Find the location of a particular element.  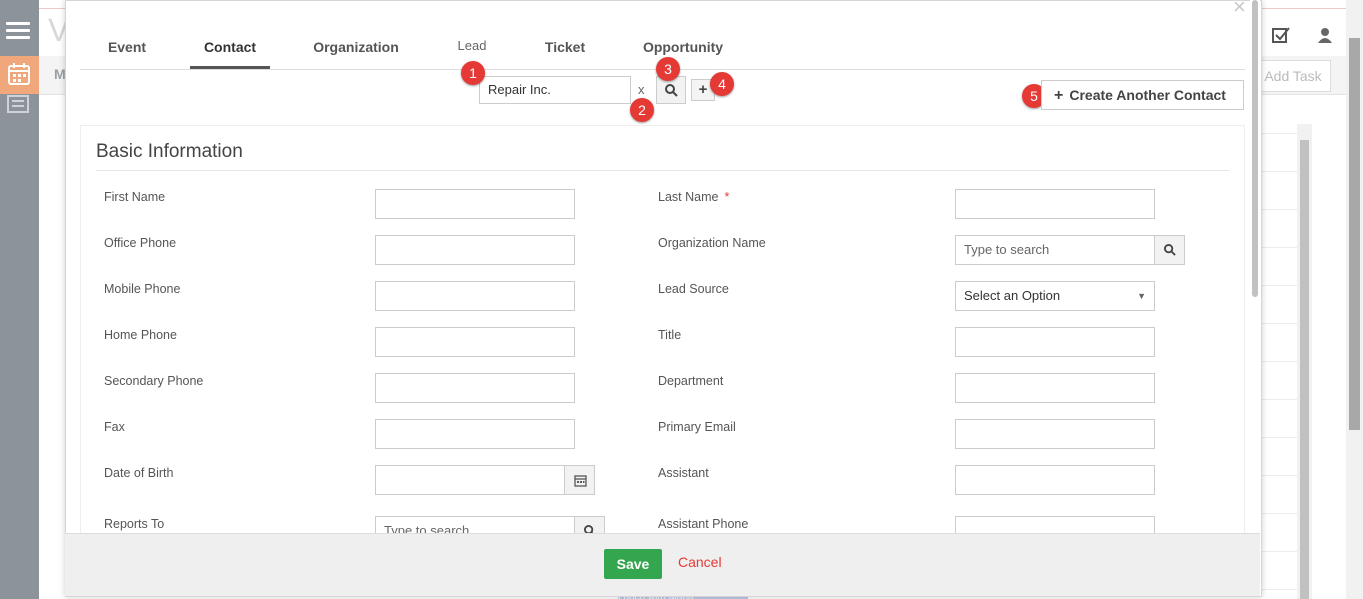

page-scrollbar is located at coordinates (1354, 299).